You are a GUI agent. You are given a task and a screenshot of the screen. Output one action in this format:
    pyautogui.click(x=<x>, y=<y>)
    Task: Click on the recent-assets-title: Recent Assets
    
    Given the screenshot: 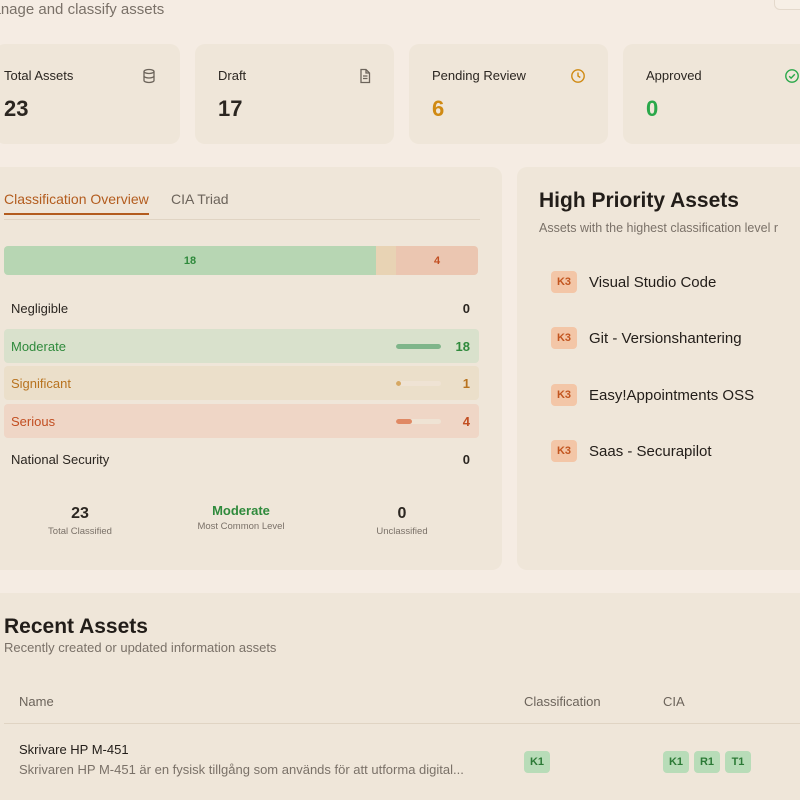 What is the action you would take?
    pyautogui.click(x=76, y=626)
    